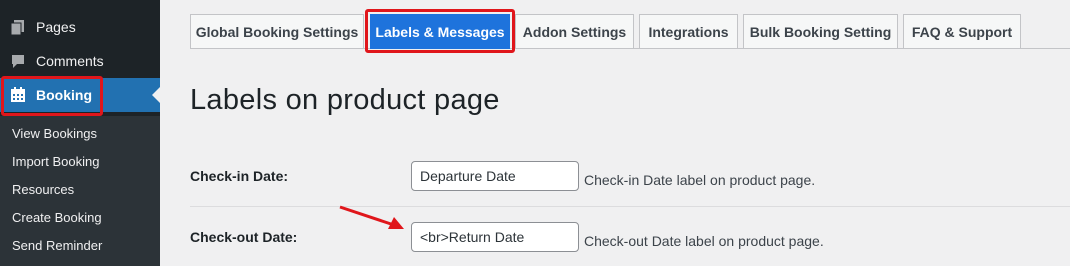 This screenshot has height=266, width=1070. I want to click on checkout-date-input, so click(495, 237).